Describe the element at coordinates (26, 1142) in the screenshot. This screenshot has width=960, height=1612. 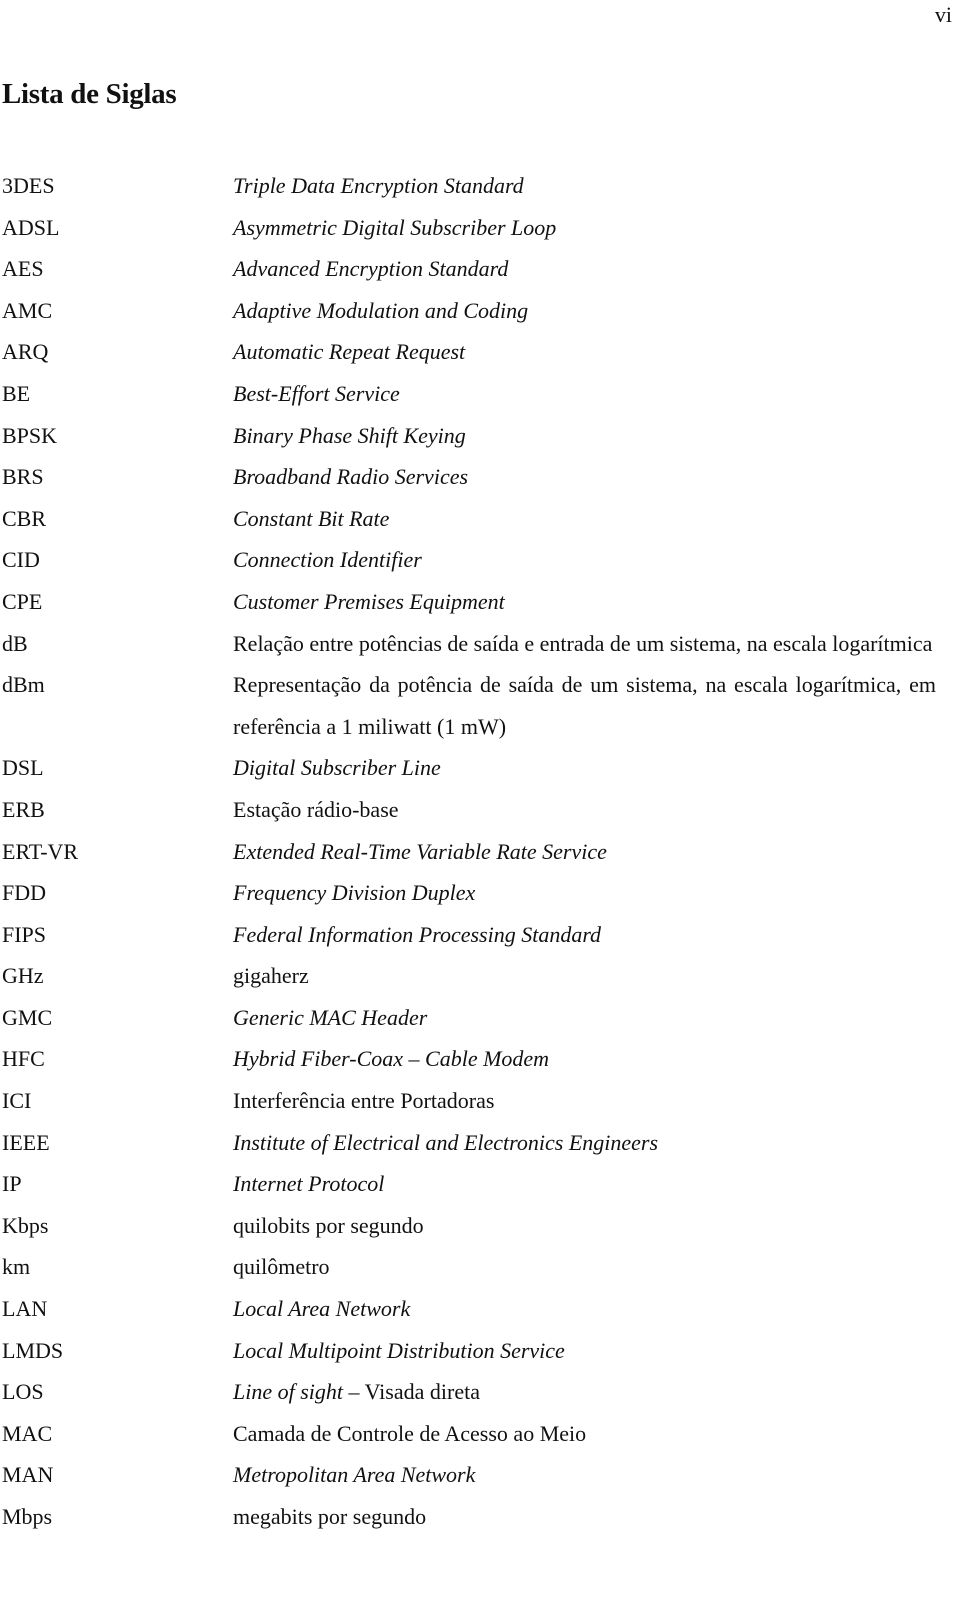
I see `sigla-abbreviation: IEEE` at that location.